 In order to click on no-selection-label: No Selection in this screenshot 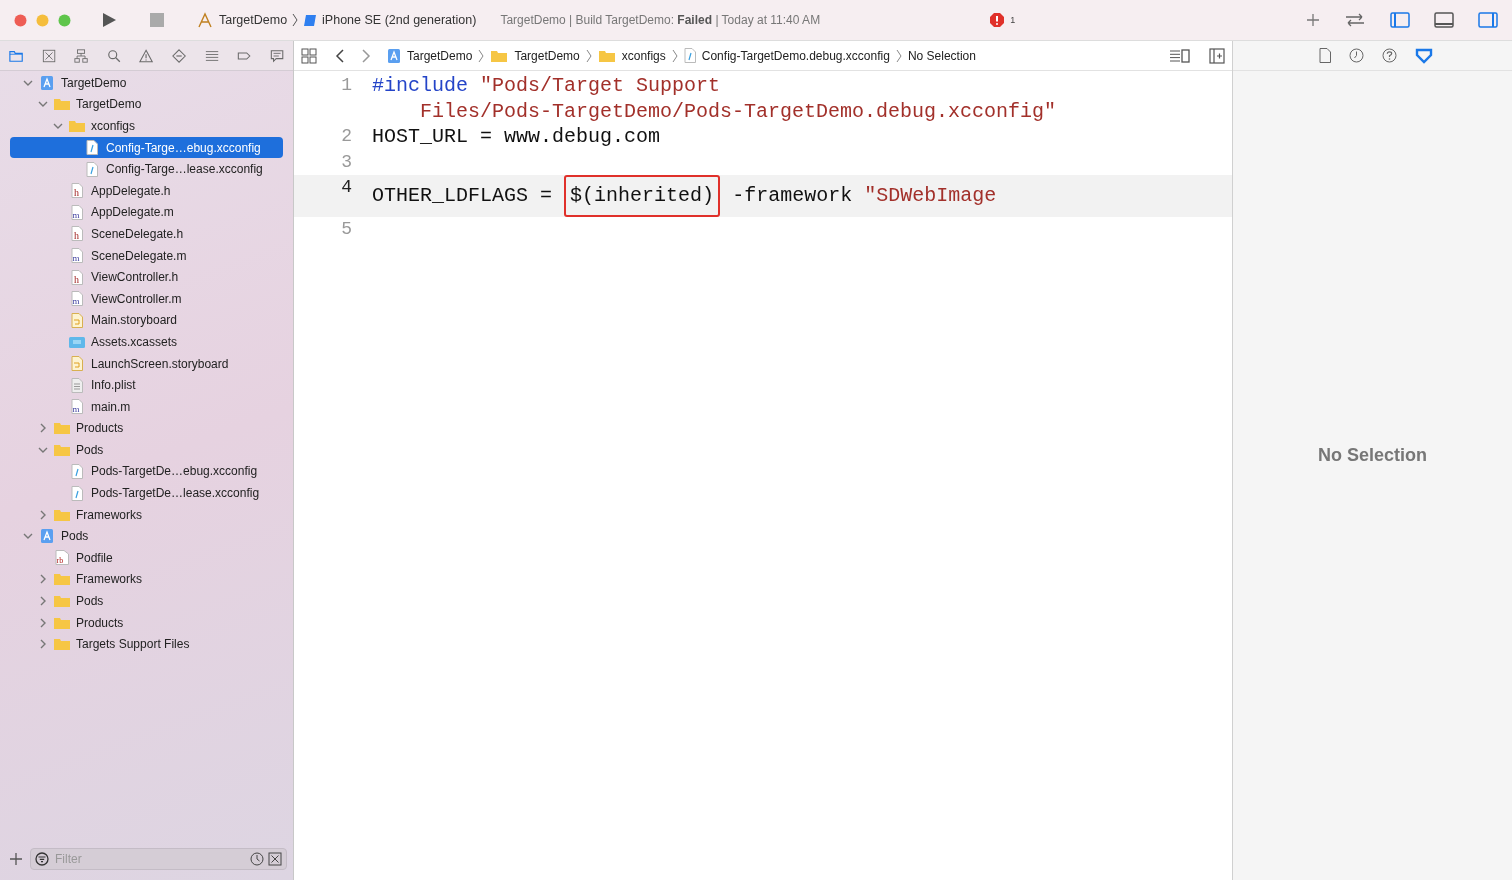, I will do `click(1372, 455)`.